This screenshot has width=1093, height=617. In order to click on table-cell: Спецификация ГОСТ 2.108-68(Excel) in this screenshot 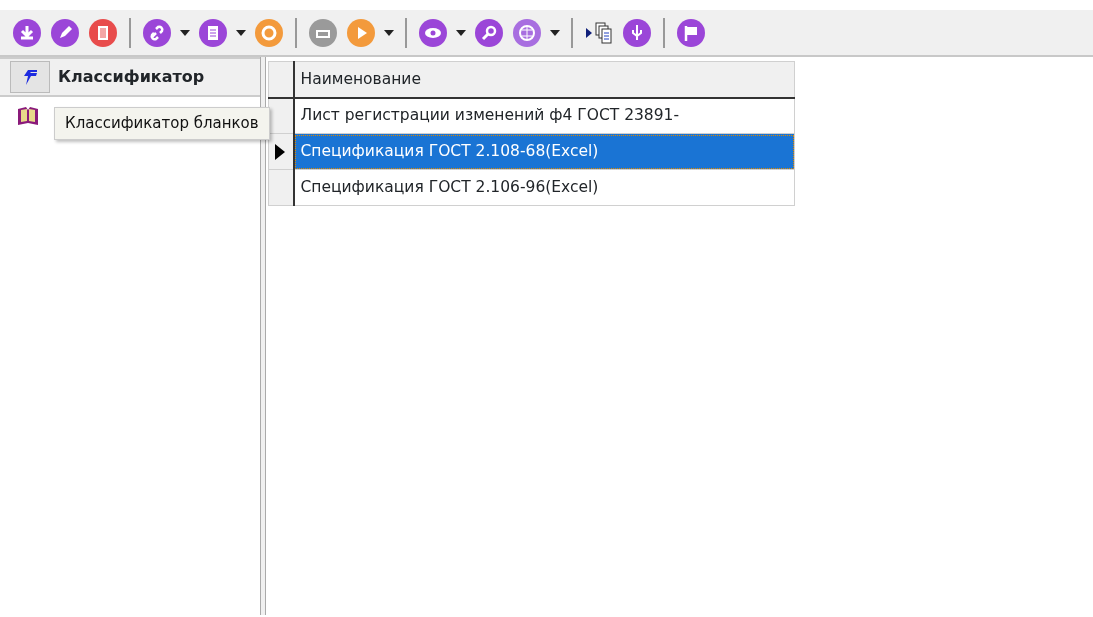, I will do `click(544, 151)`.